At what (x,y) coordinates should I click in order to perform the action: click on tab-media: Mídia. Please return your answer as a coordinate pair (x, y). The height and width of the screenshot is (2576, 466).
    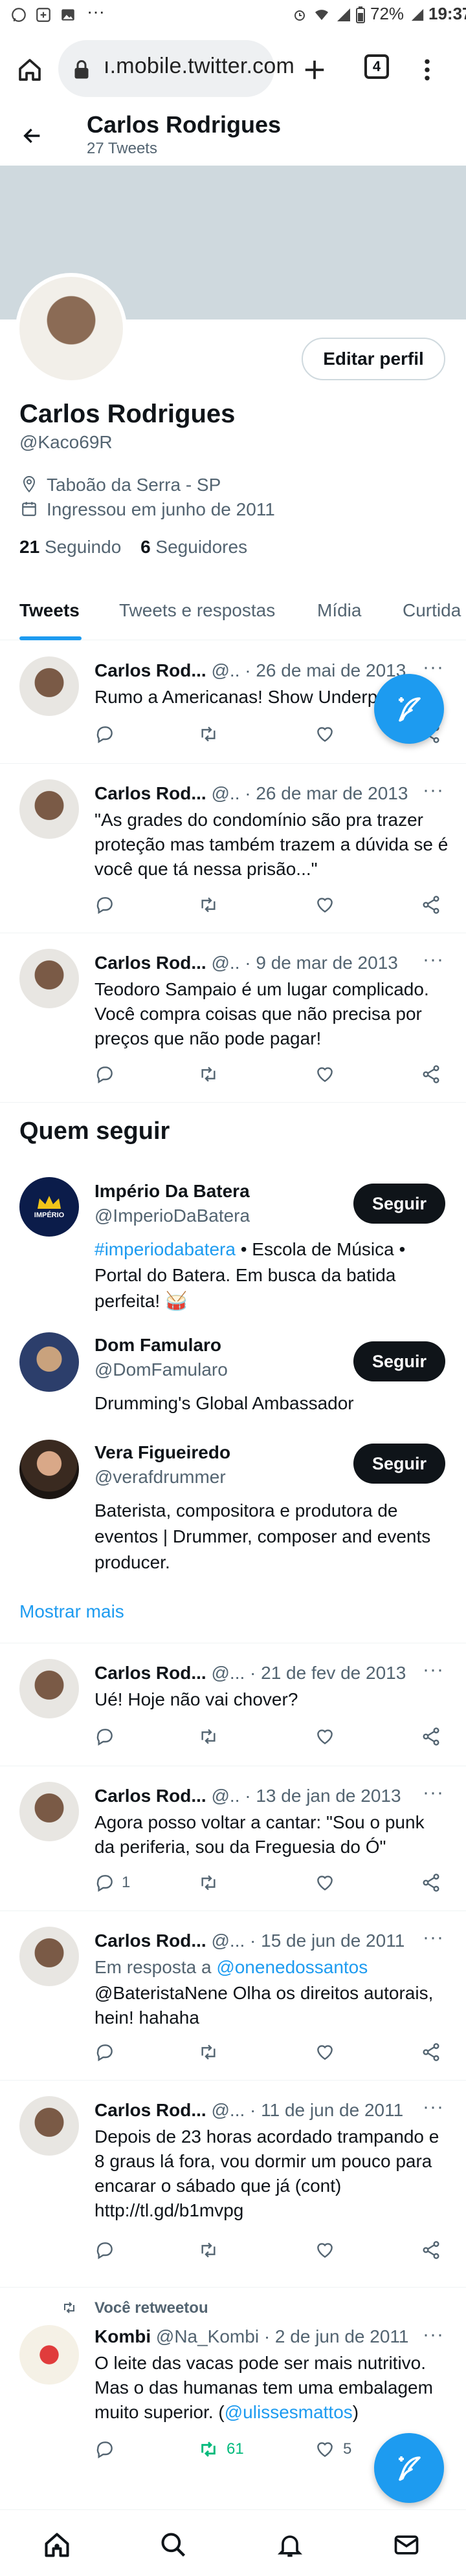
    Looking at the image, I should click on (339, 610).